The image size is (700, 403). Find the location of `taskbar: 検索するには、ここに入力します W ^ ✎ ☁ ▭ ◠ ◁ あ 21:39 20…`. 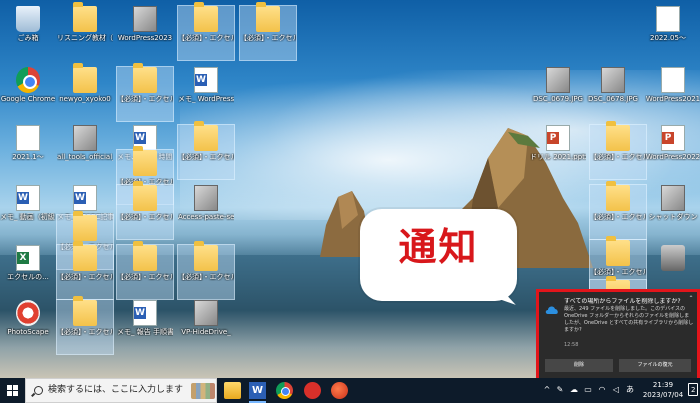

taskbar: 検索するには、ここに入力します W ^ ✎ ☁ ▭ ◠ ◁ あ 21:39 20… is located at coordinates (350, 390).